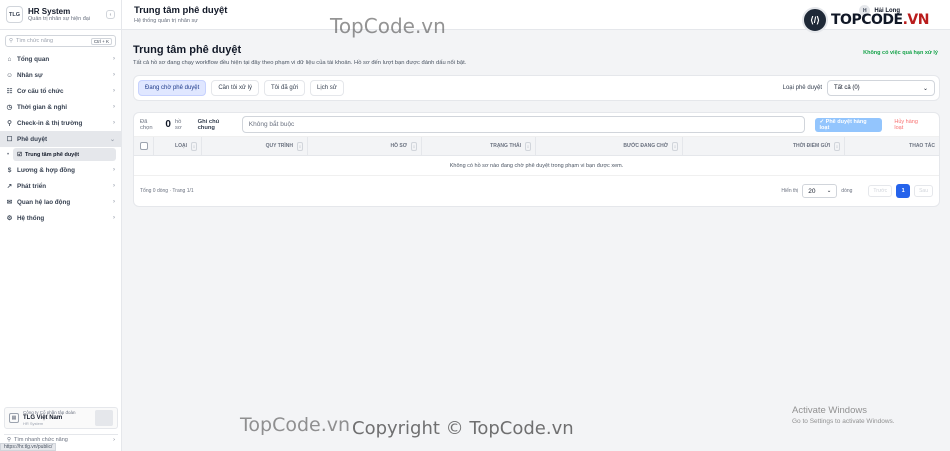 The height and width of the screenshot is (451, 950). I want to click on sidebar-search: ⚲ Tìm chức năng Ctrl + K, so click(60, 41).